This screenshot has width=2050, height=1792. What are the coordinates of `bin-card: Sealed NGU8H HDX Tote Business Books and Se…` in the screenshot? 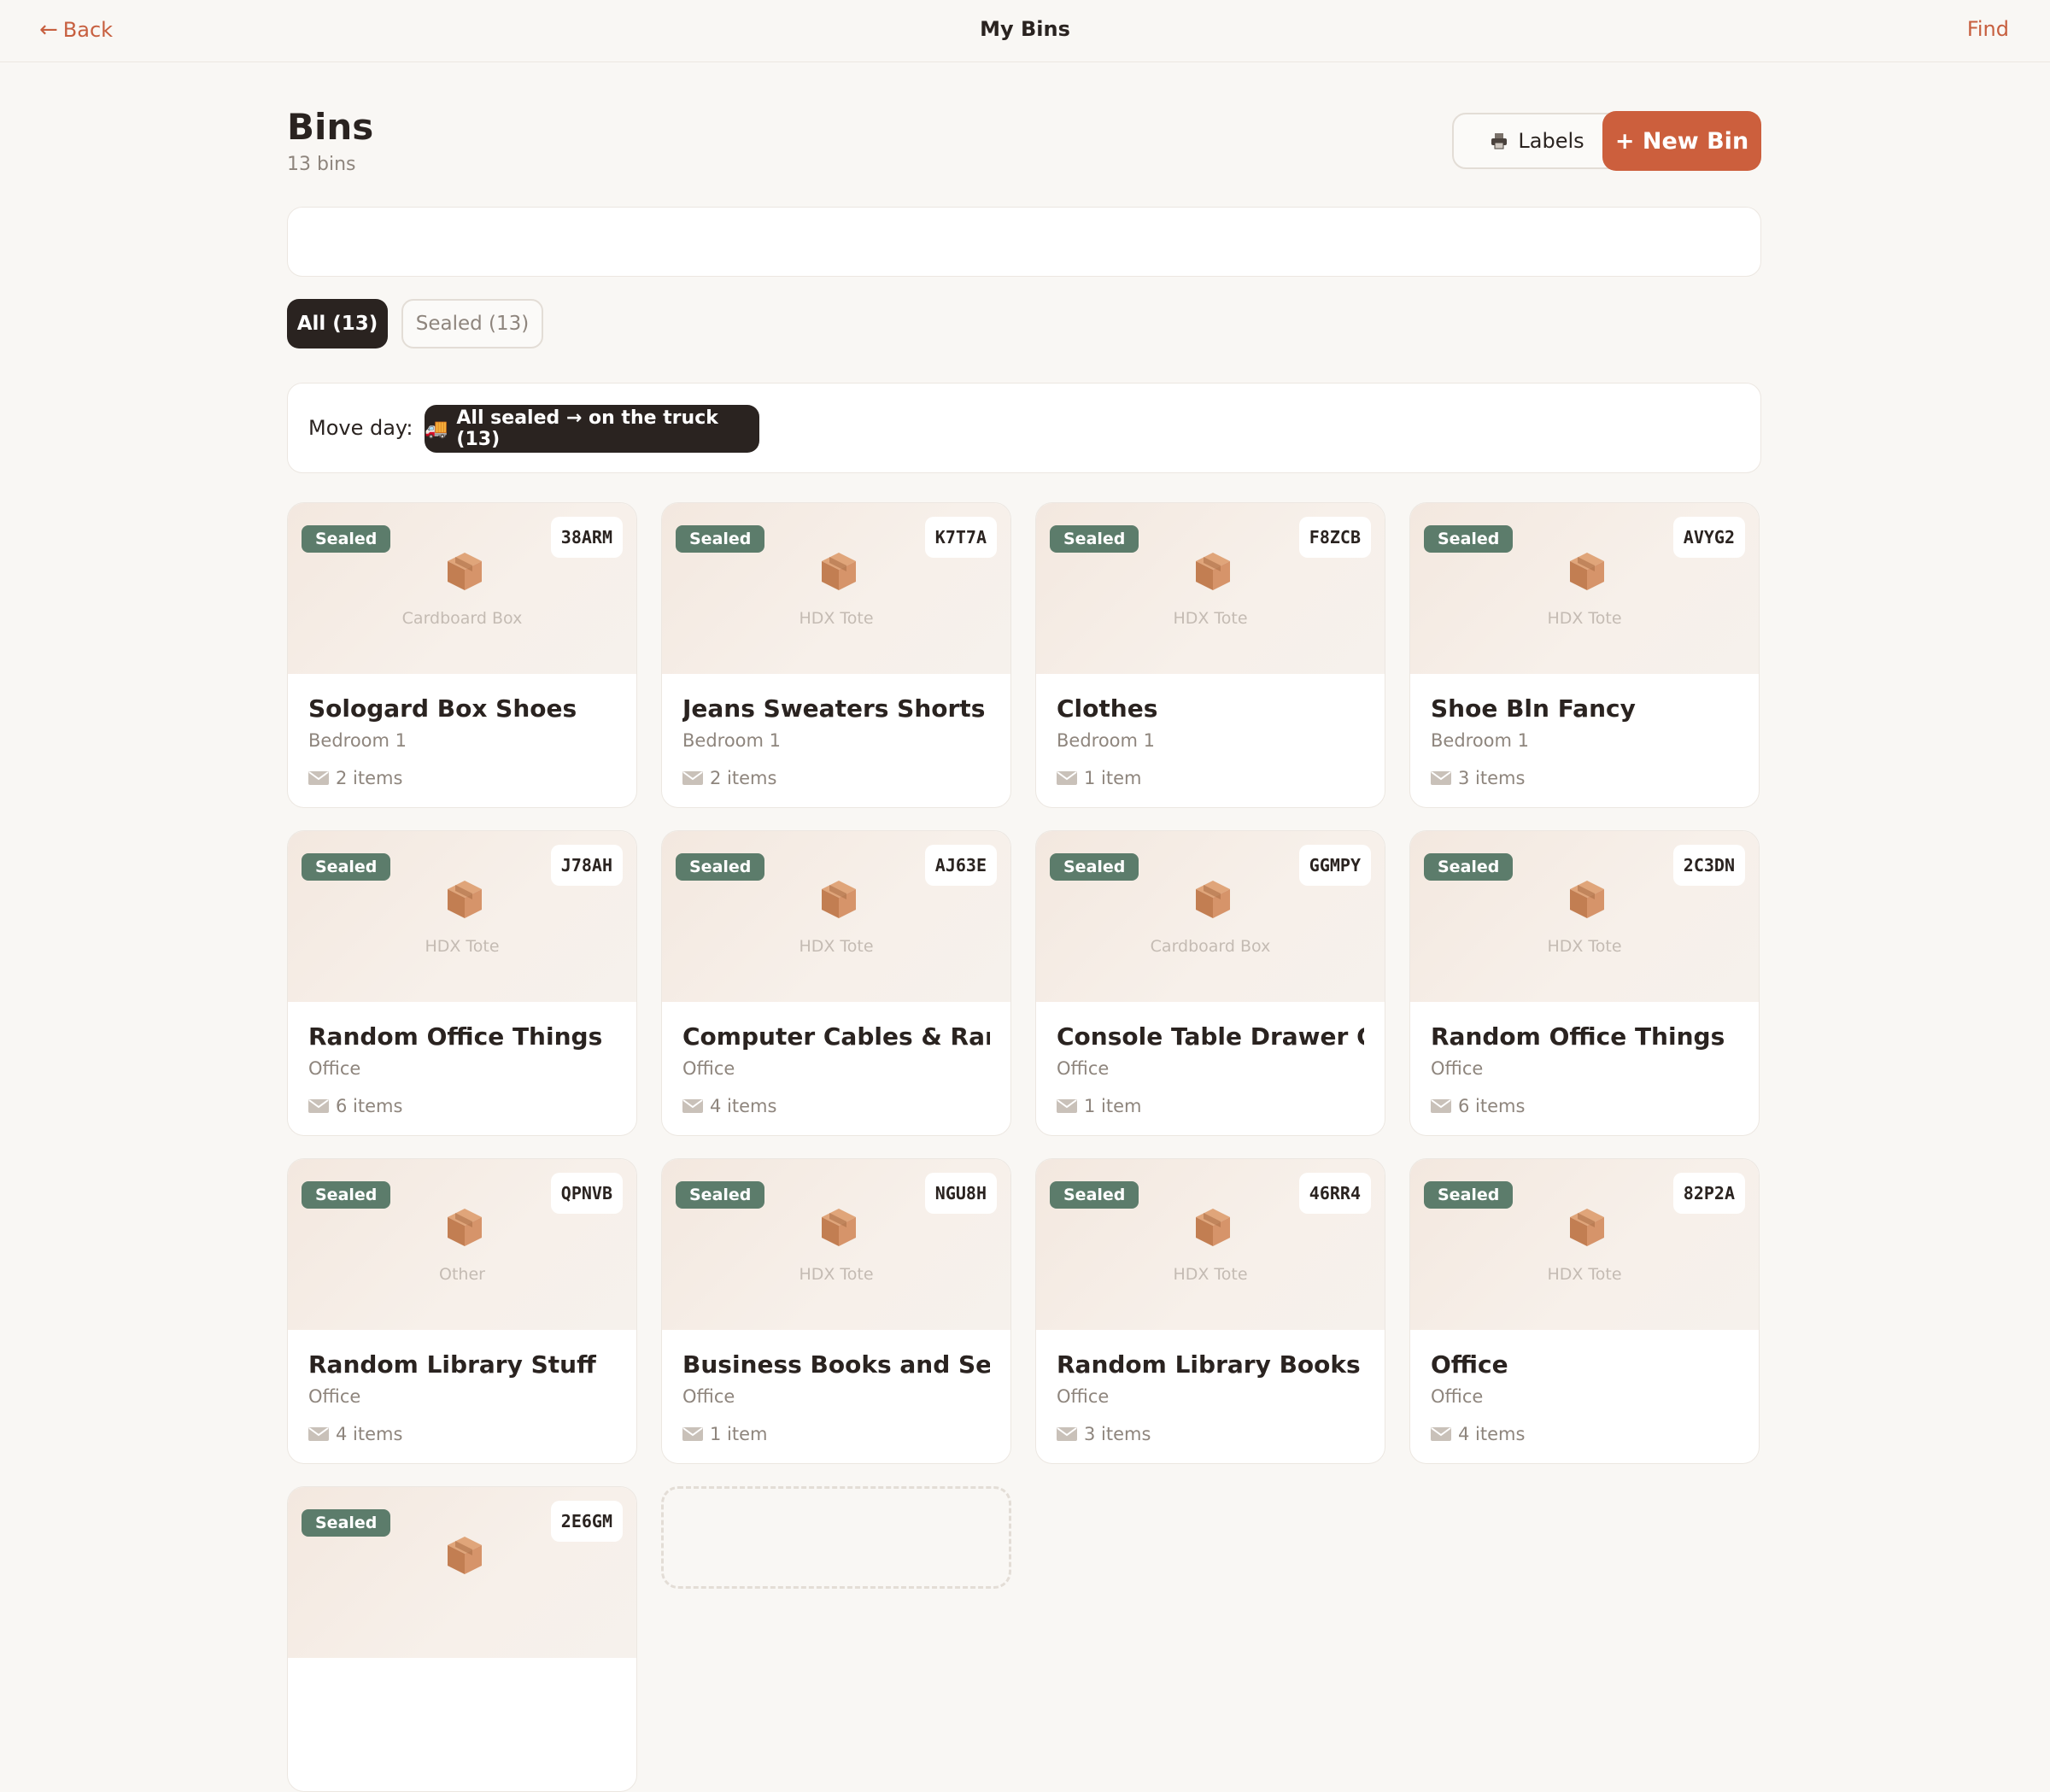 It's located at (836, 1311).